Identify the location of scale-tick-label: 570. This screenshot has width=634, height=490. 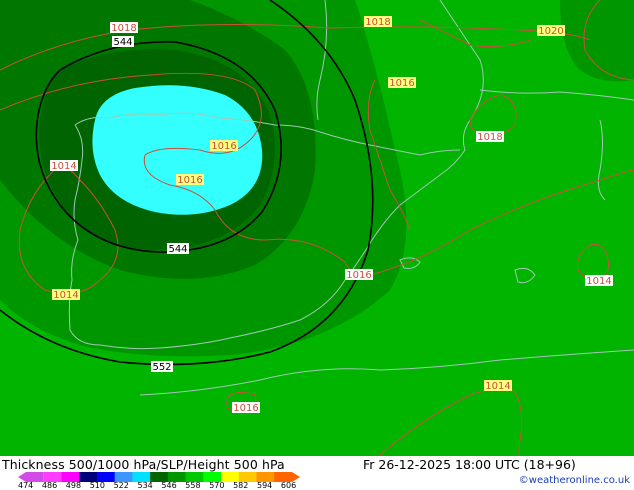
(217, 485).